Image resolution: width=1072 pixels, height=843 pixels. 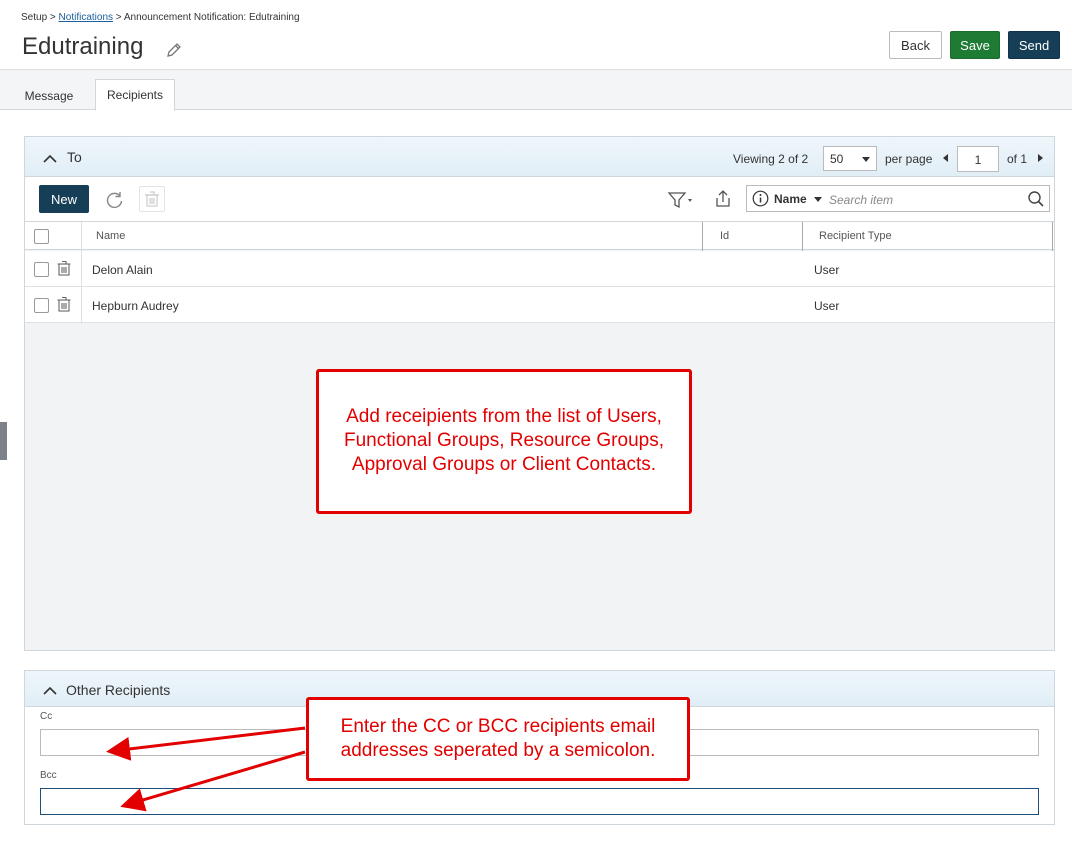 What do you see at coordinates (915, 45) in the screenshot?
I see `back-button: Back` at bounding box center [915, 45].